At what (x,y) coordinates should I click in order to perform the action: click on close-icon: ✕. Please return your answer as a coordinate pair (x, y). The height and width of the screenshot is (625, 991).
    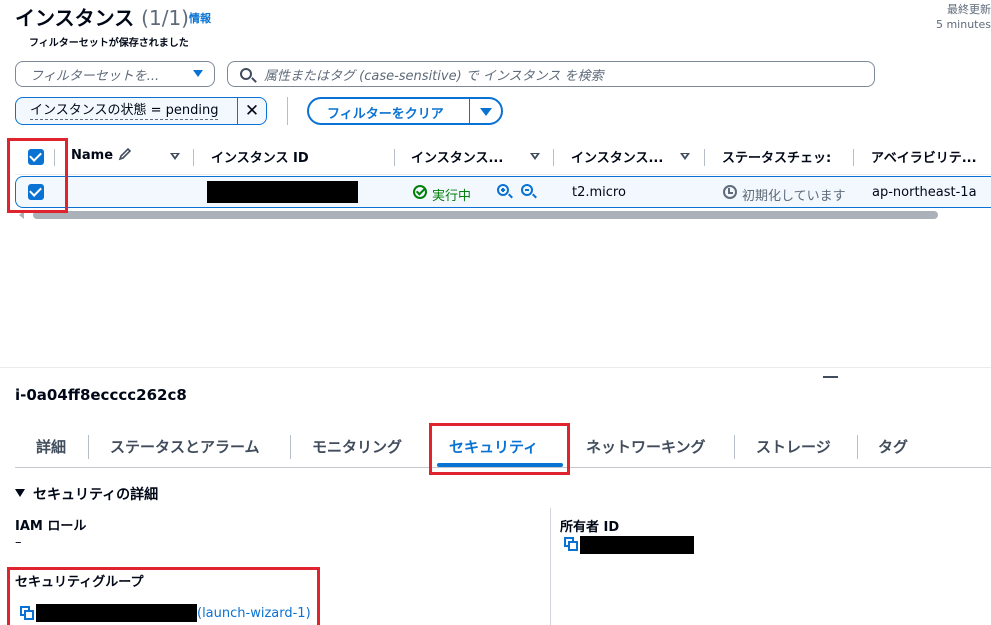
    Looking at the image, I should click on (252, 111).